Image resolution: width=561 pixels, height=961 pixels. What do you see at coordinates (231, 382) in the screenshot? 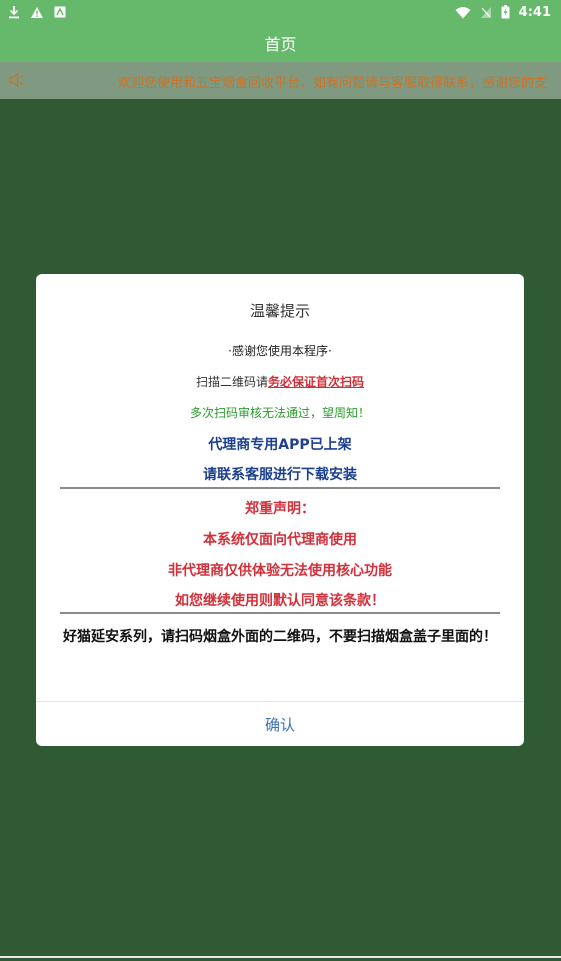
I see `scan-prefix-text: 扫描二维码请` at bounding box center [231, 382].